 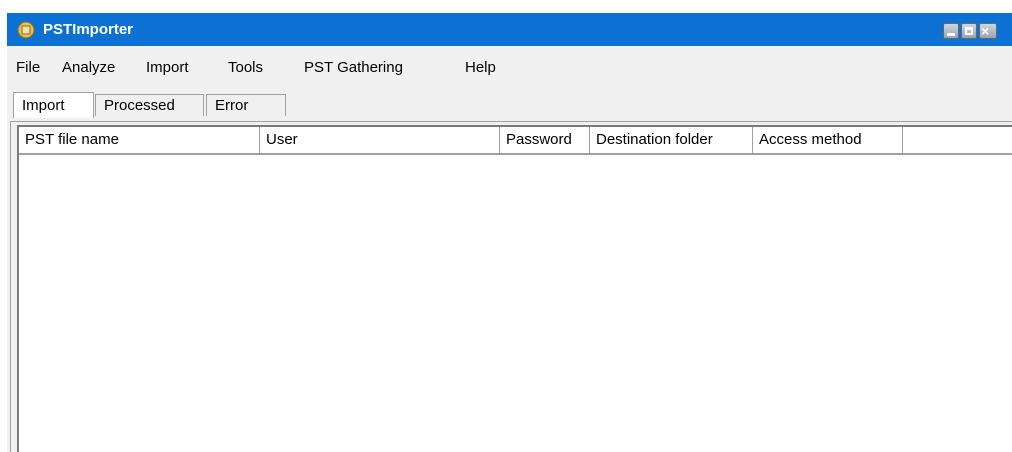 What do you see at coordinates (545, 140) in the screenshot?
I see `column-password: Password` at bounding box center [545, 140].